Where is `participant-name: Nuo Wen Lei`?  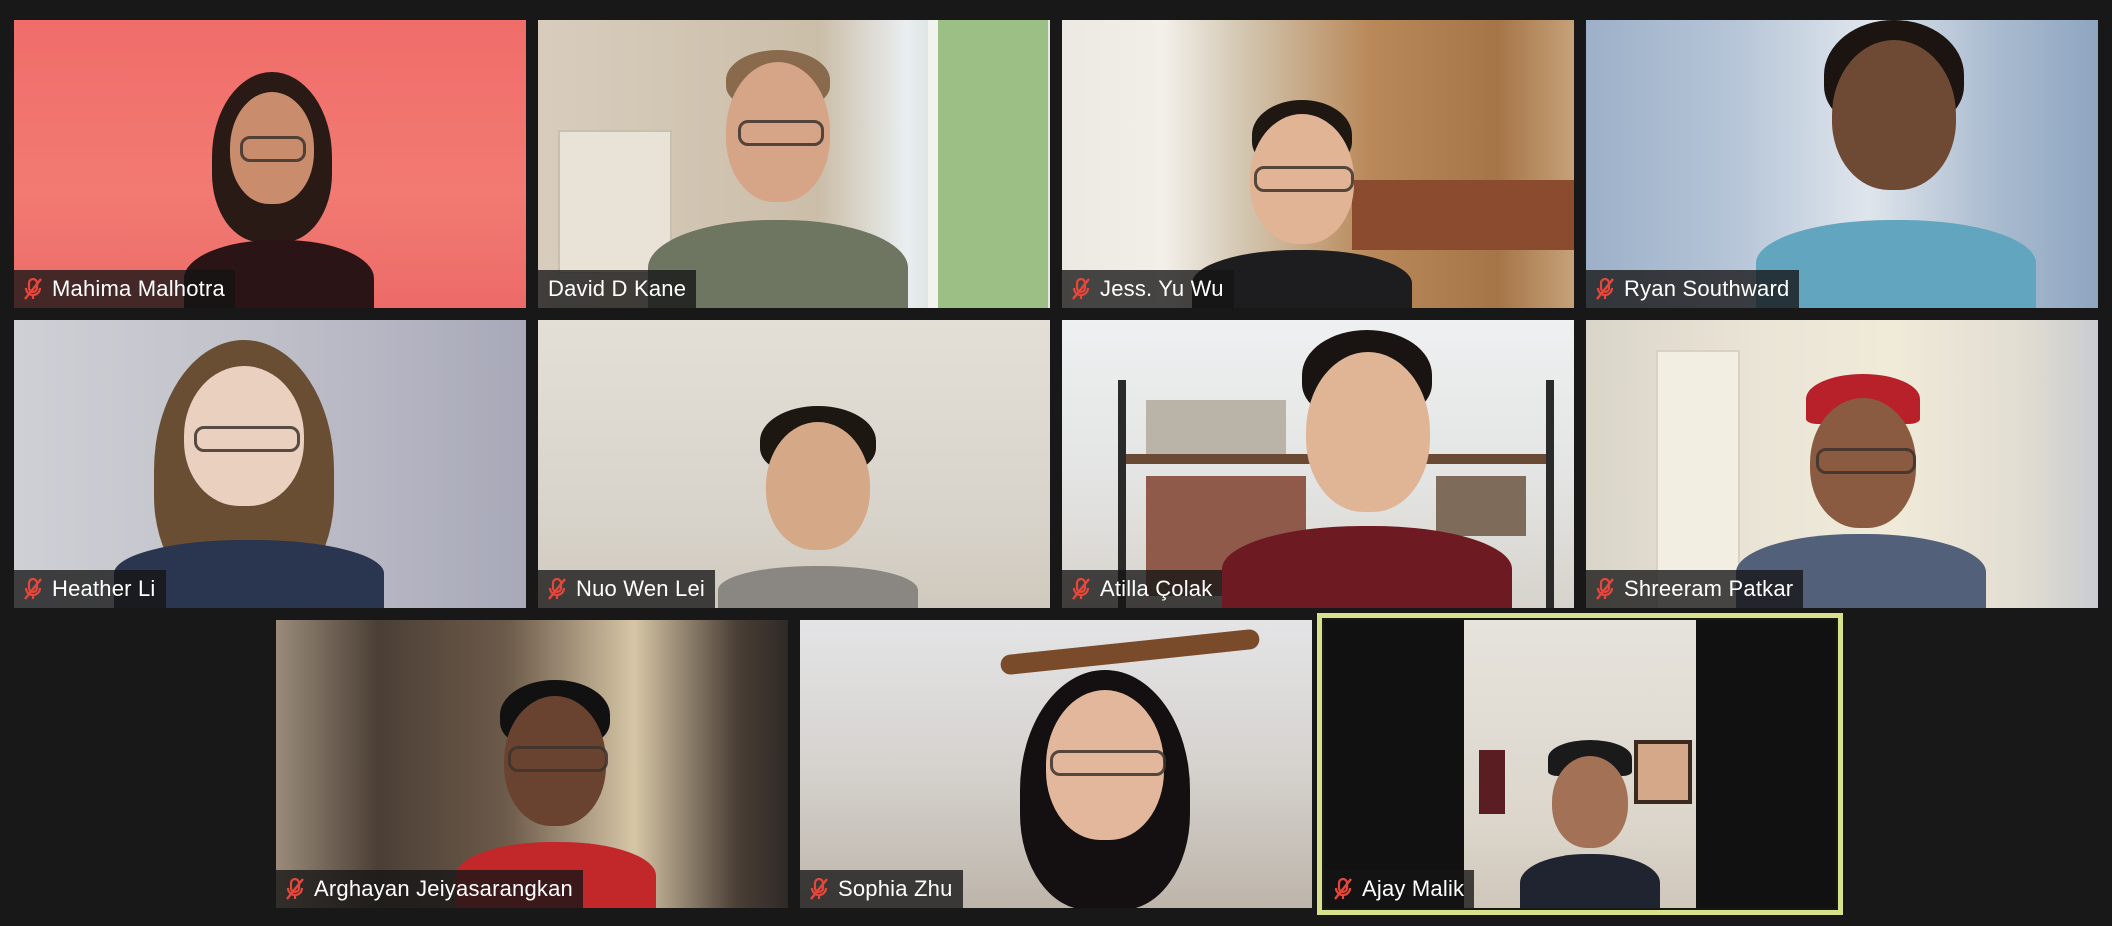
participant-name: Nuo Wen Lei is located at coordinates (640, 588).